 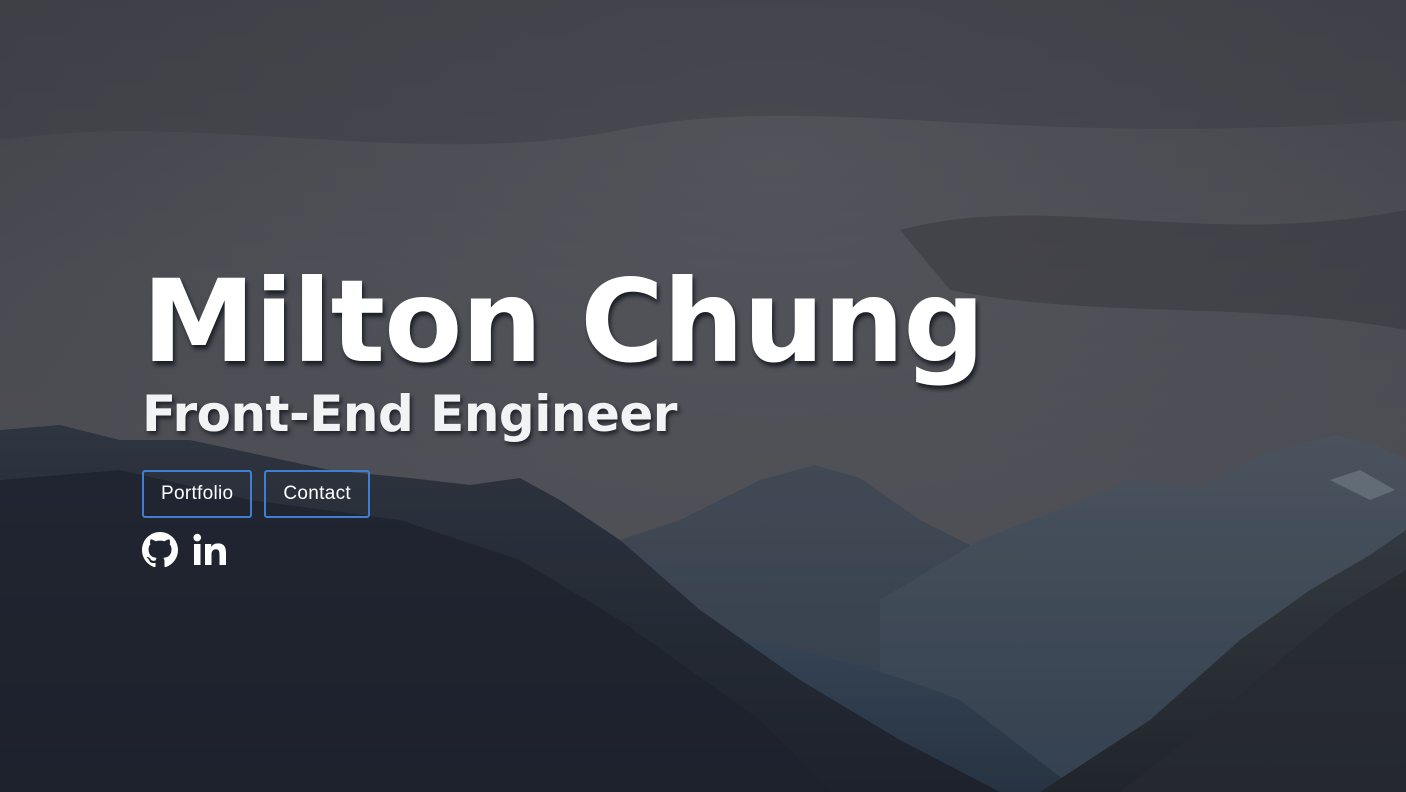 I want to click on contact-button: Contact, so click(x=317, y=494).